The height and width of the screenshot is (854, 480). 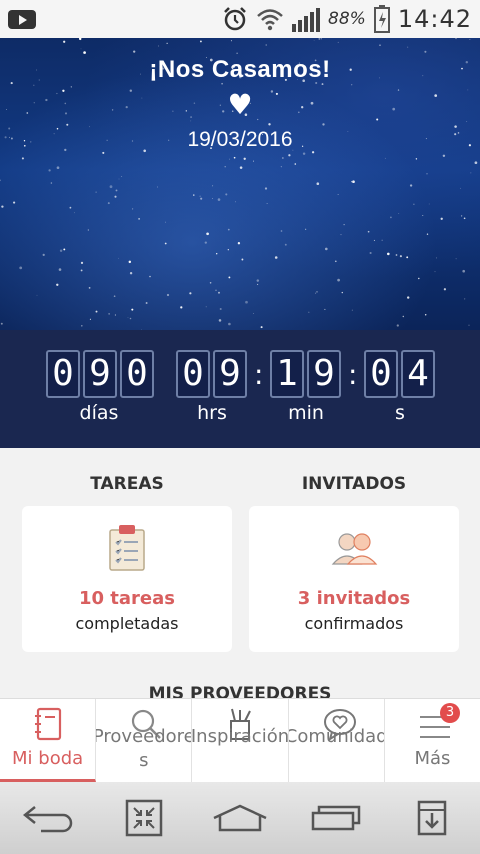 I want to click on days-label: días, so click(x=99, y=413).